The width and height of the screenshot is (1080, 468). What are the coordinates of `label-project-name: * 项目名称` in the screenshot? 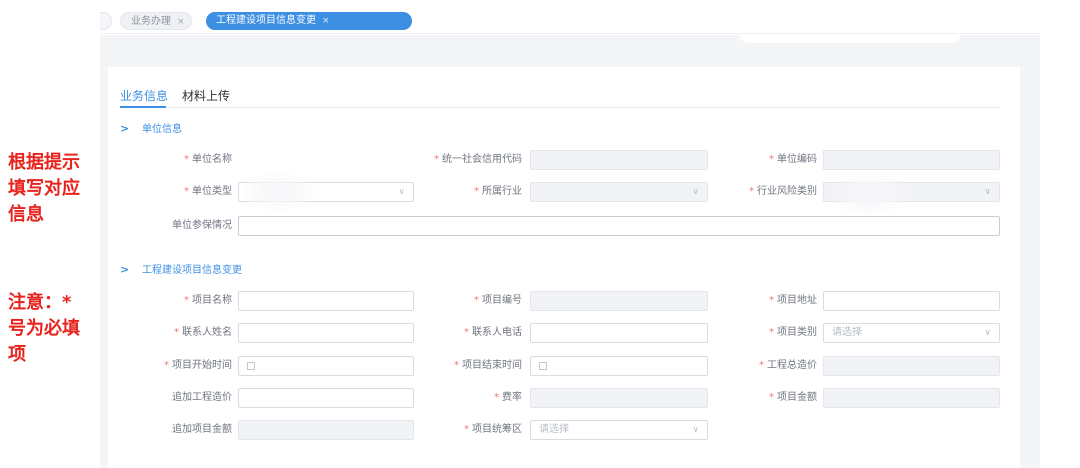 It's located at (208, 300).